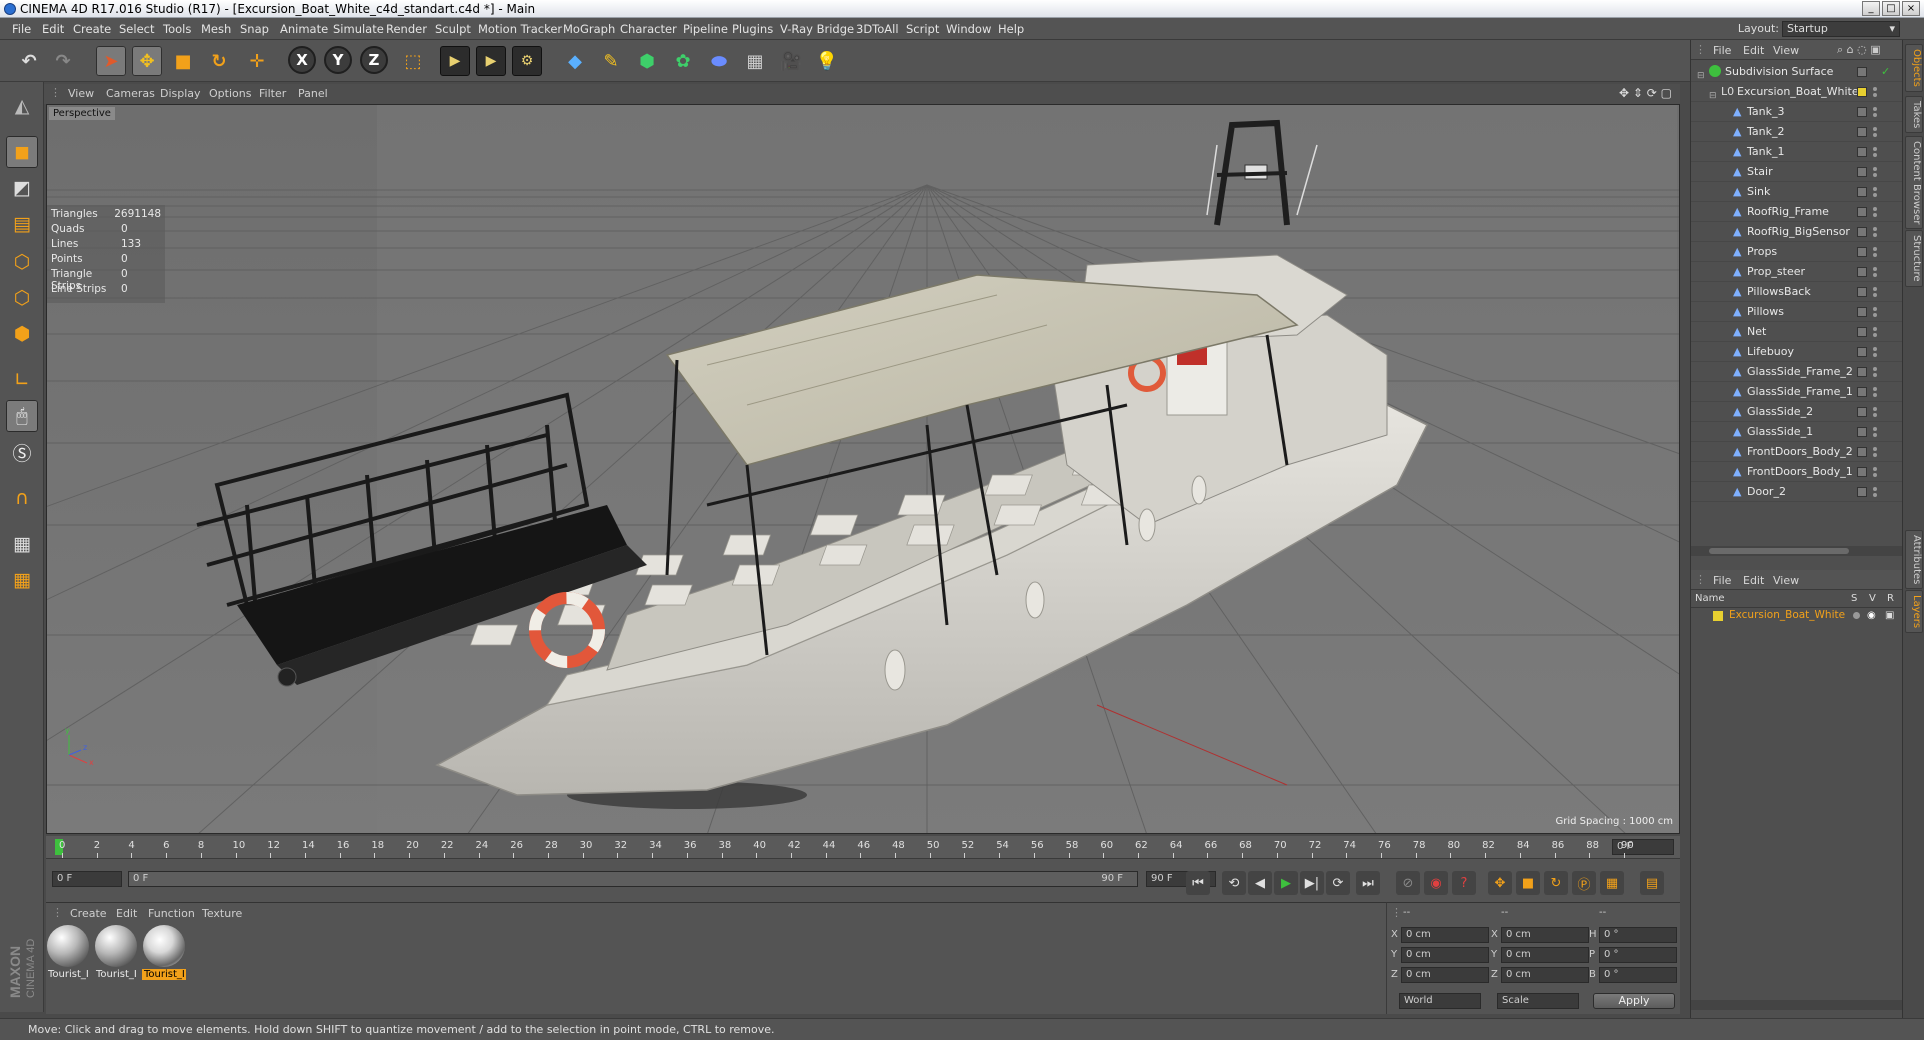  I want to click on object-row: ▲ Net, so click(1797, 332).